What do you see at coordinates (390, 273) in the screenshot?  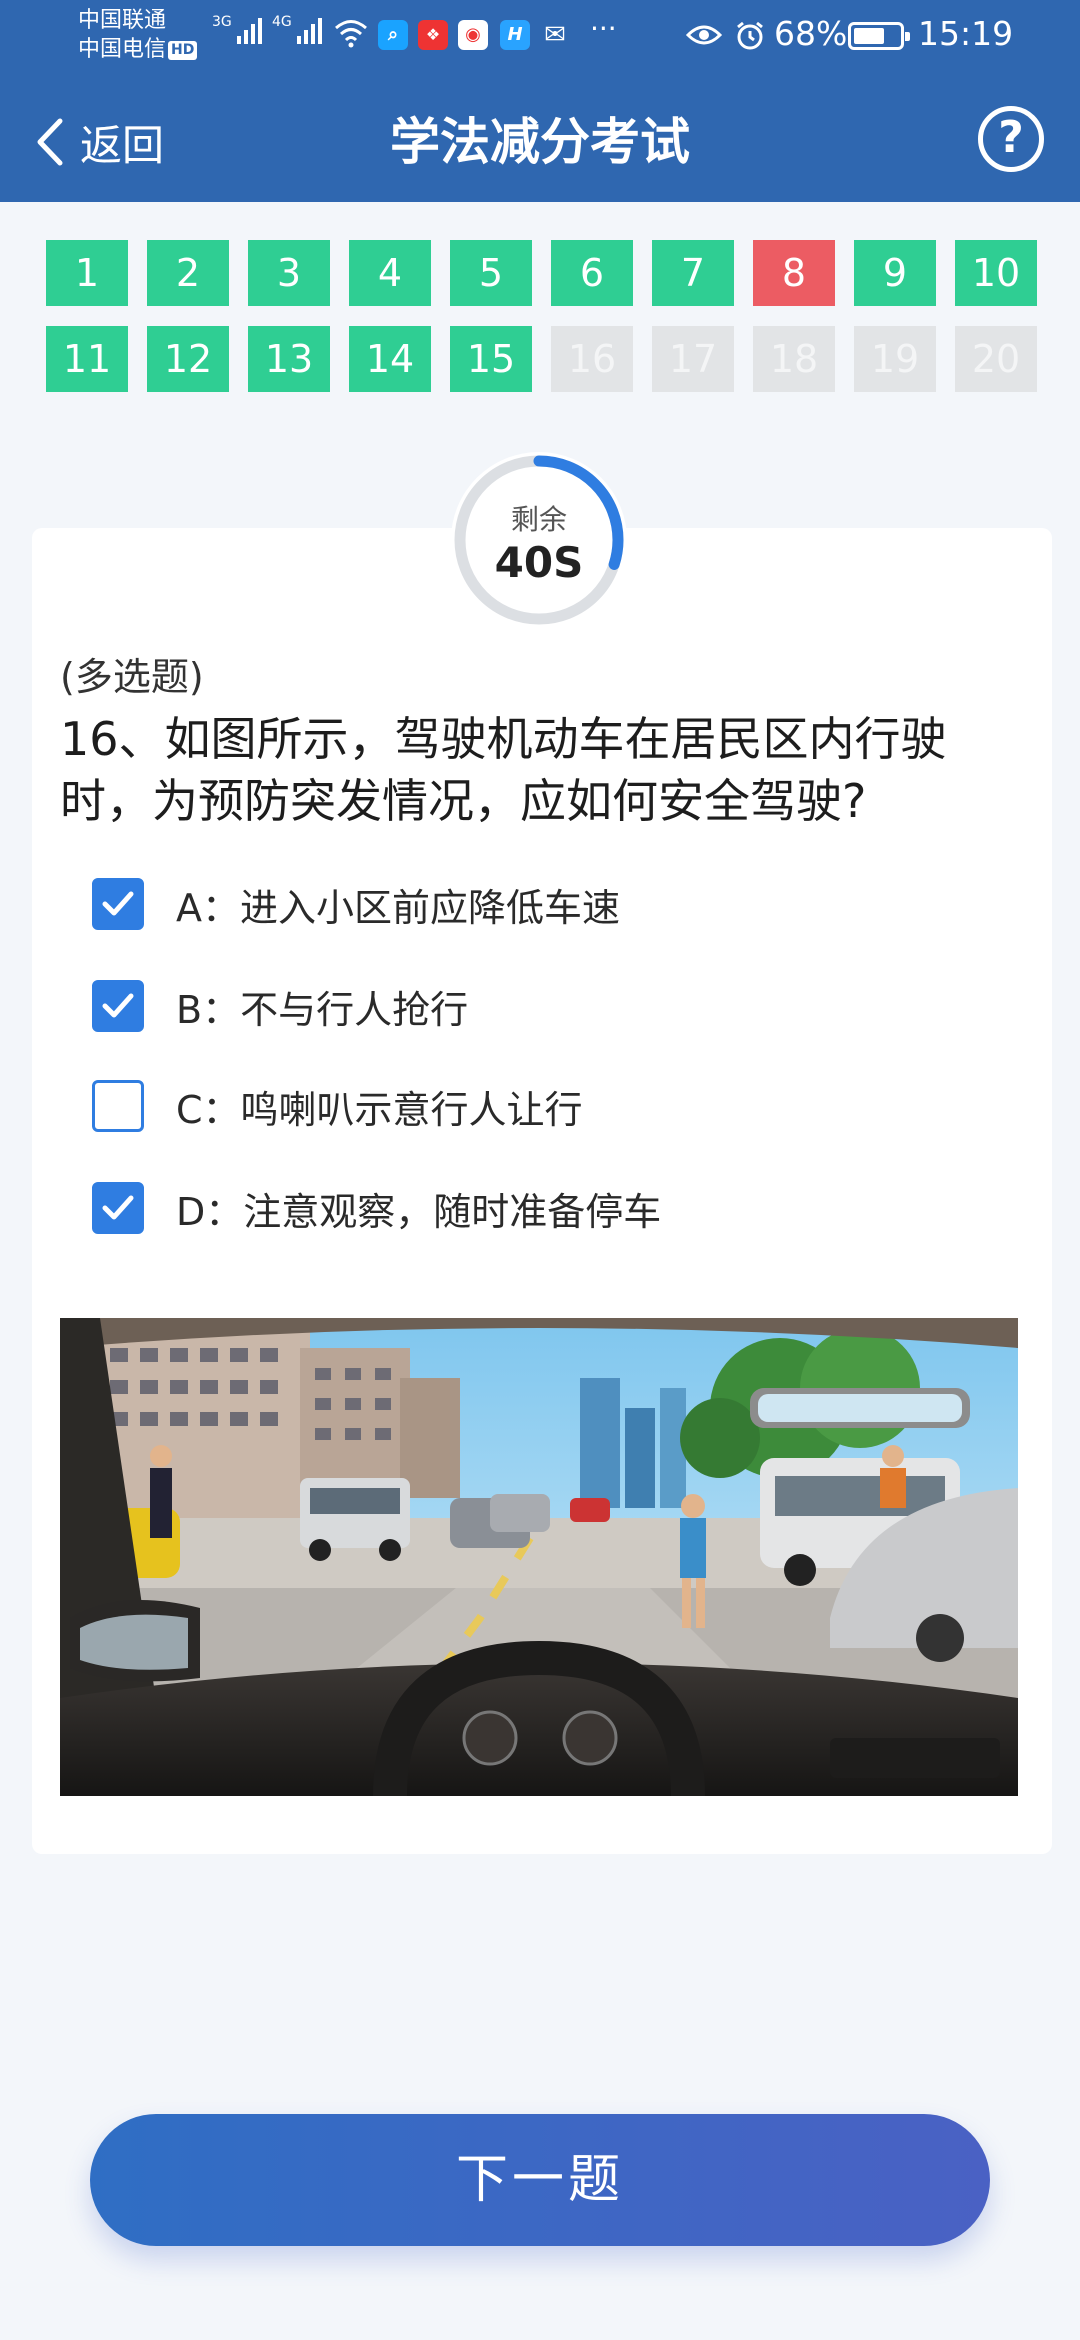 I see `question-number-4: 4` at bounding box center [390, 273].